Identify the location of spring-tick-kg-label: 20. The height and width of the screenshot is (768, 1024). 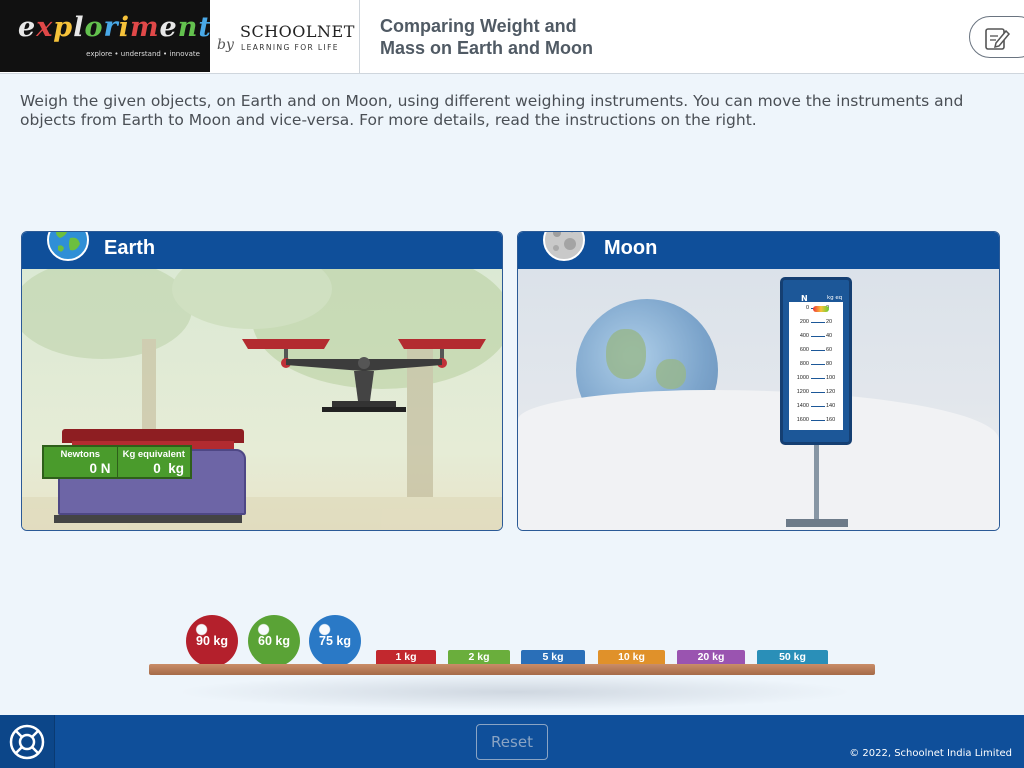
(829, 322).